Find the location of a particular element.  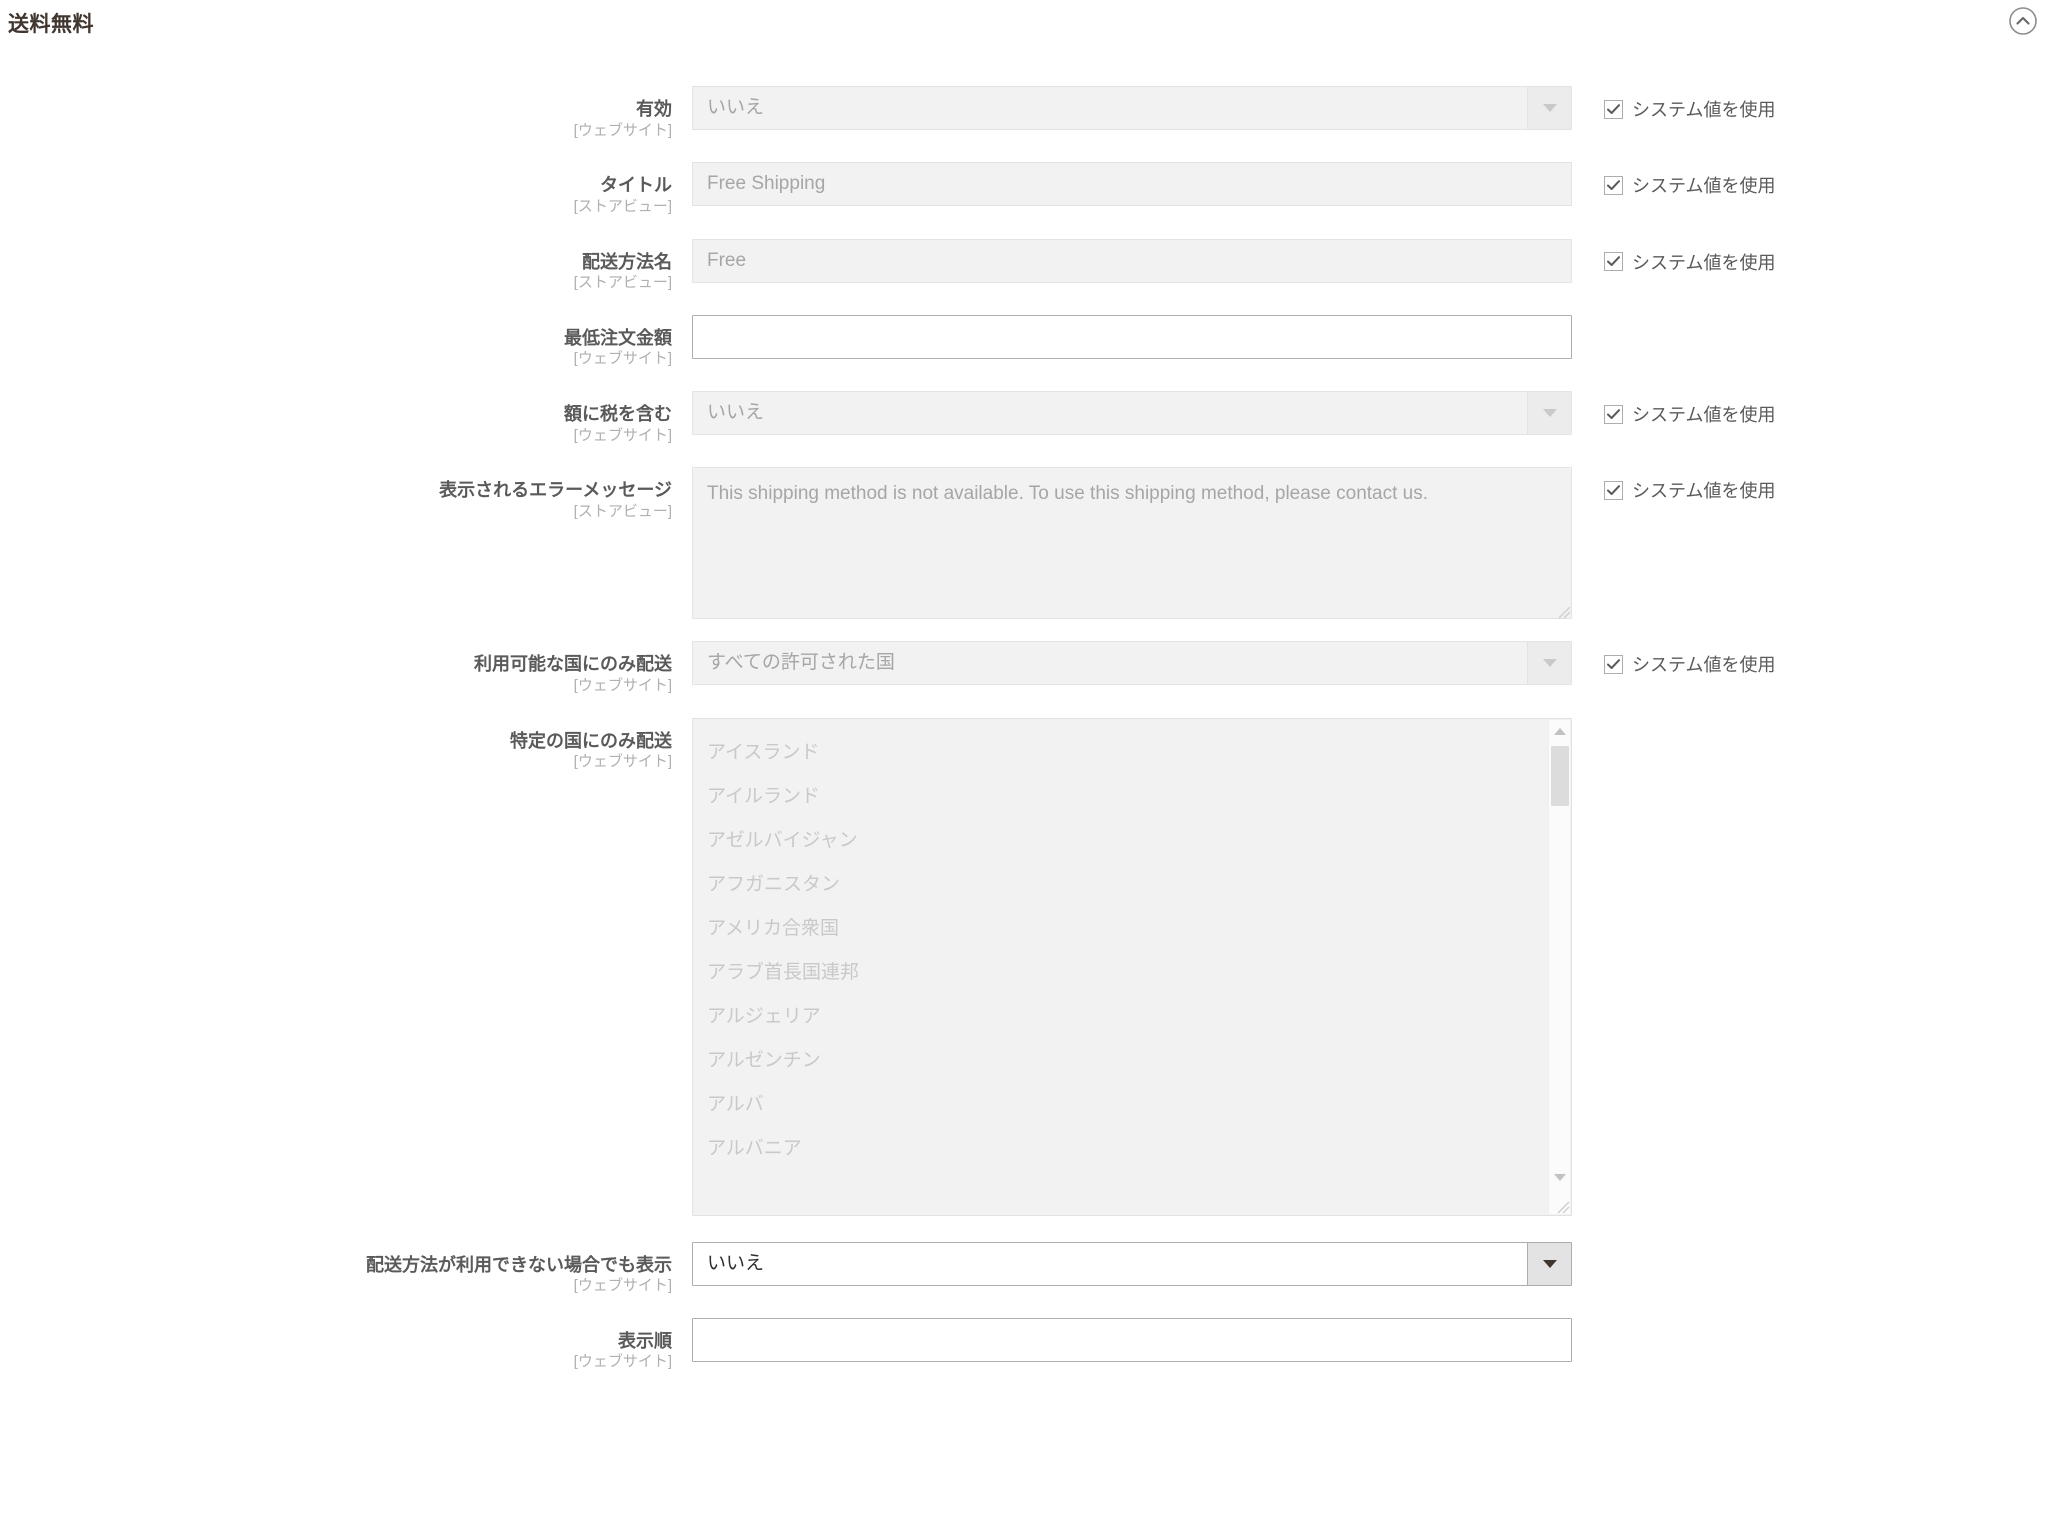

field-control-title: Free Shipping システム値を使用 is located at coordinates (1233, 184).